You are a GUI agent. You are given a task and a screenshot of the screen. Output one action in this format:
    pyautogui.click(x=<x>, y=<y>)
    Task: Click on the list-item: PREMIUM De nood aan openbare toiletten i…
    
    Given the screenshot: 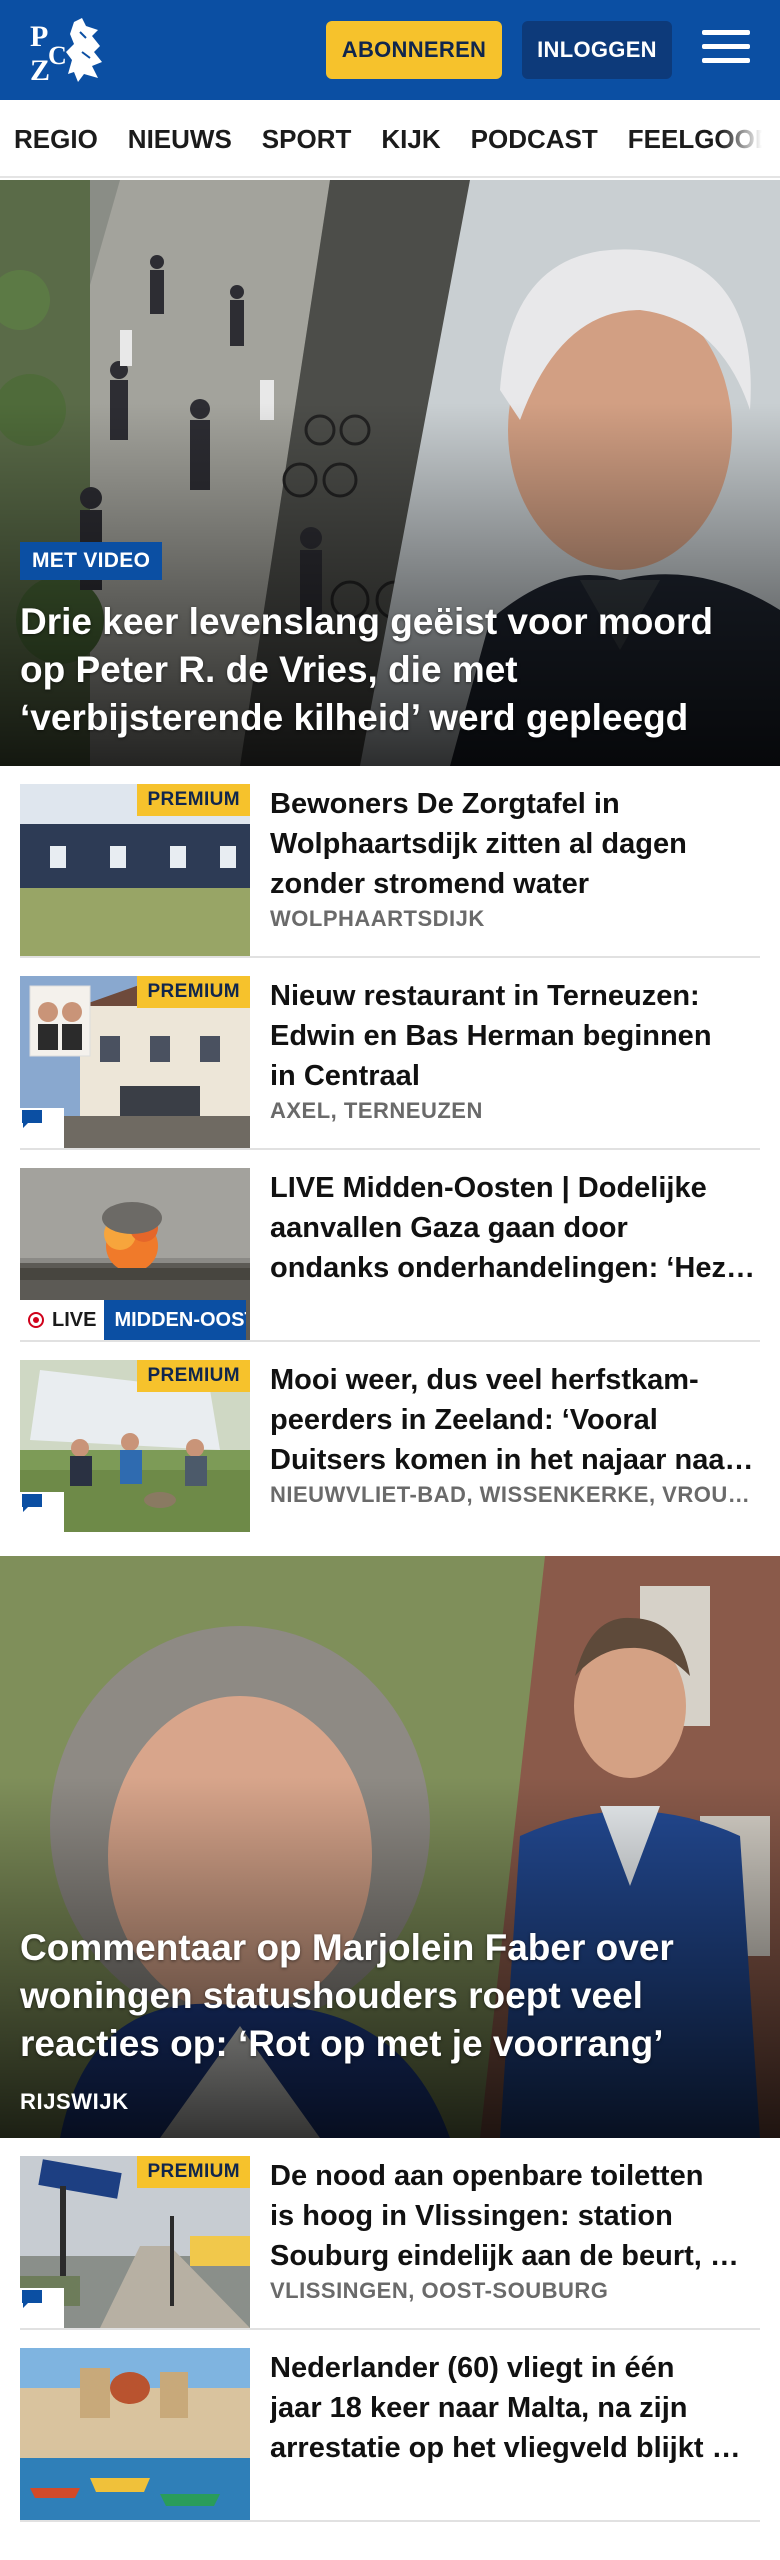 What is the action you would take?
    pyautogui.click(x=390, y=2234)
    